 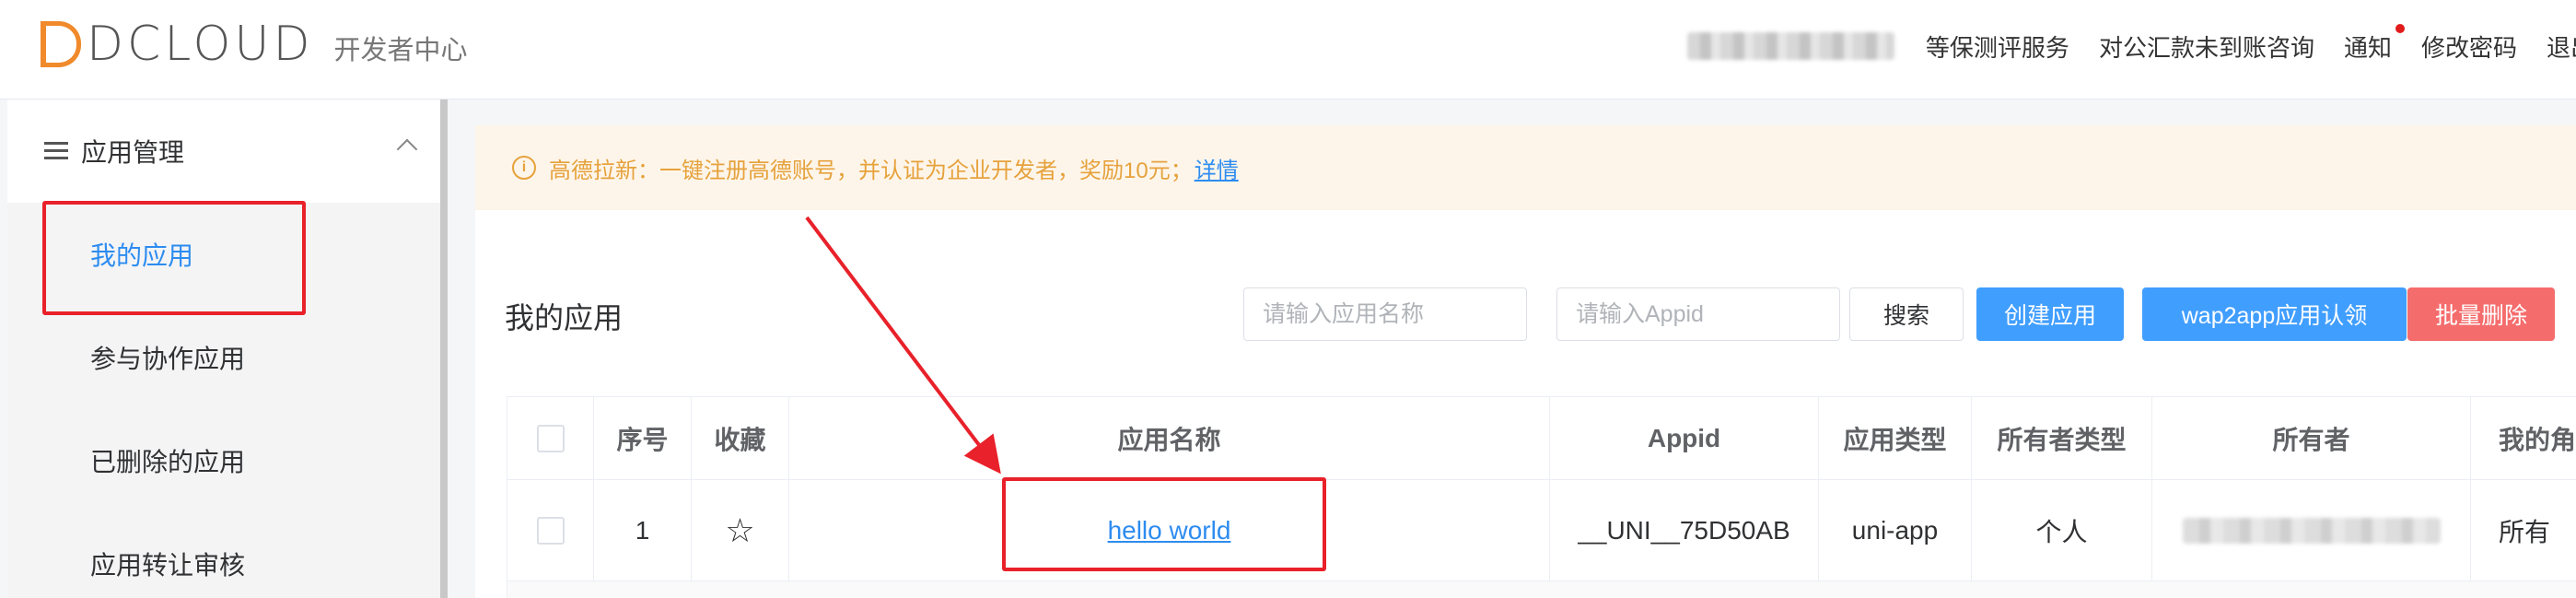 What do you see at coordinates (740, 438) in the screenshot?
I see `header-fav: 收藏` at bounding box center [740, 438].